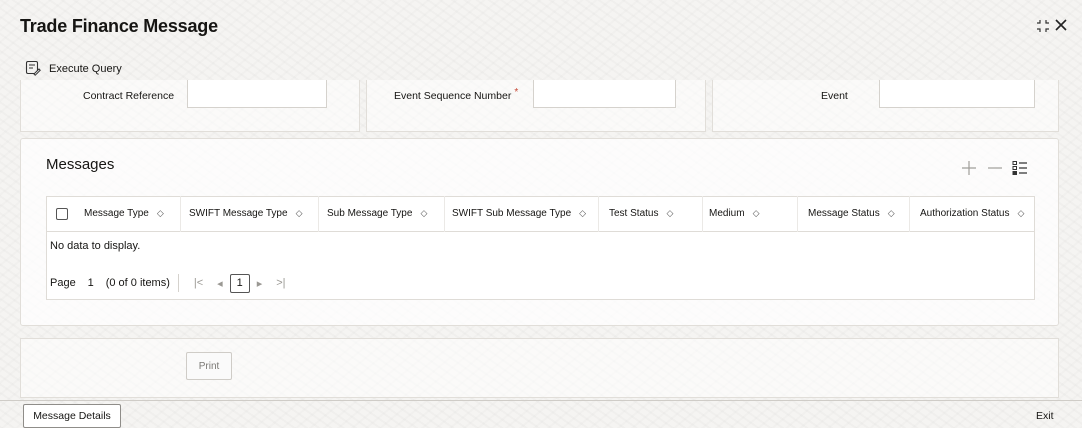  I want to click on remove-row-icon, so click(995, 169).